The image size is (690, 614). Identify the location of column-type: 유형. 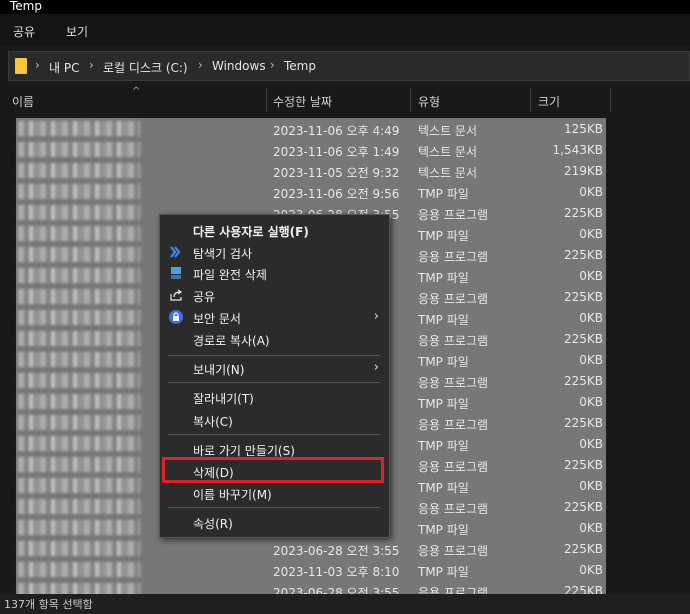
(429, 101).